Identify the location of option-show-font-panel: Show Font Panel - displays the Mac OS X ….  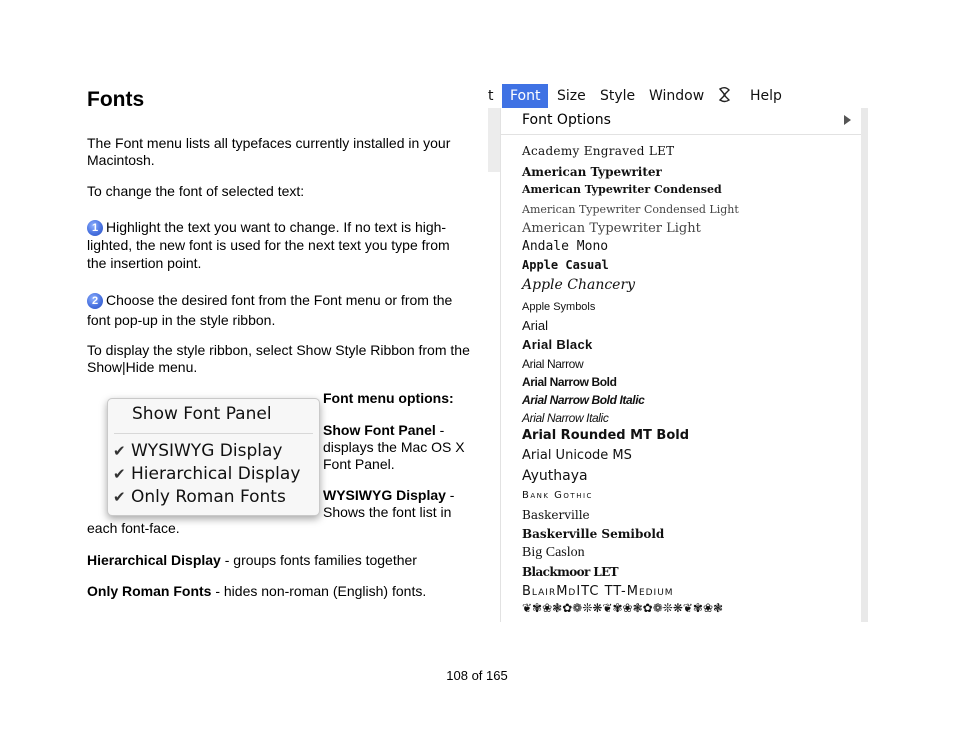
(394, 447).